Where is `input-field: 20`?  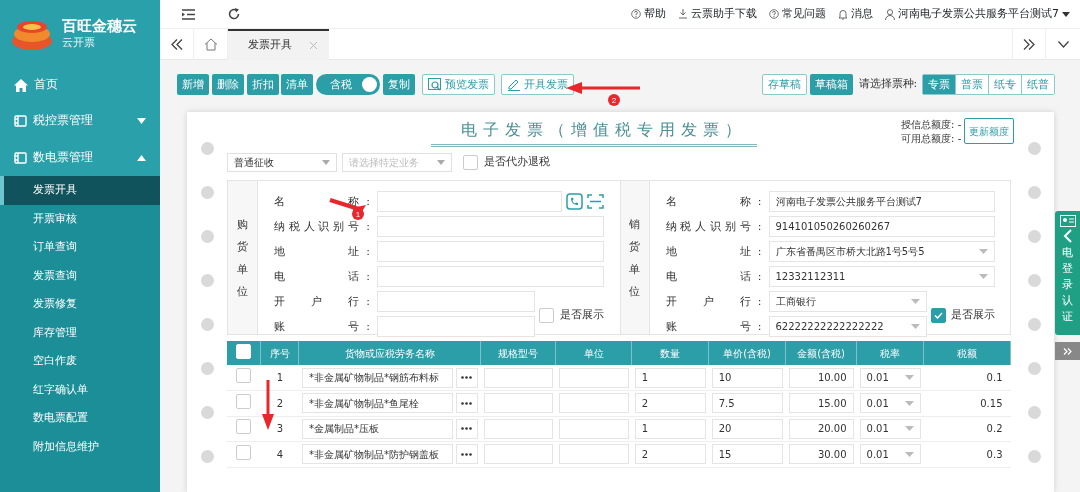 input-field: 20 is located at coordinates (747, 428).